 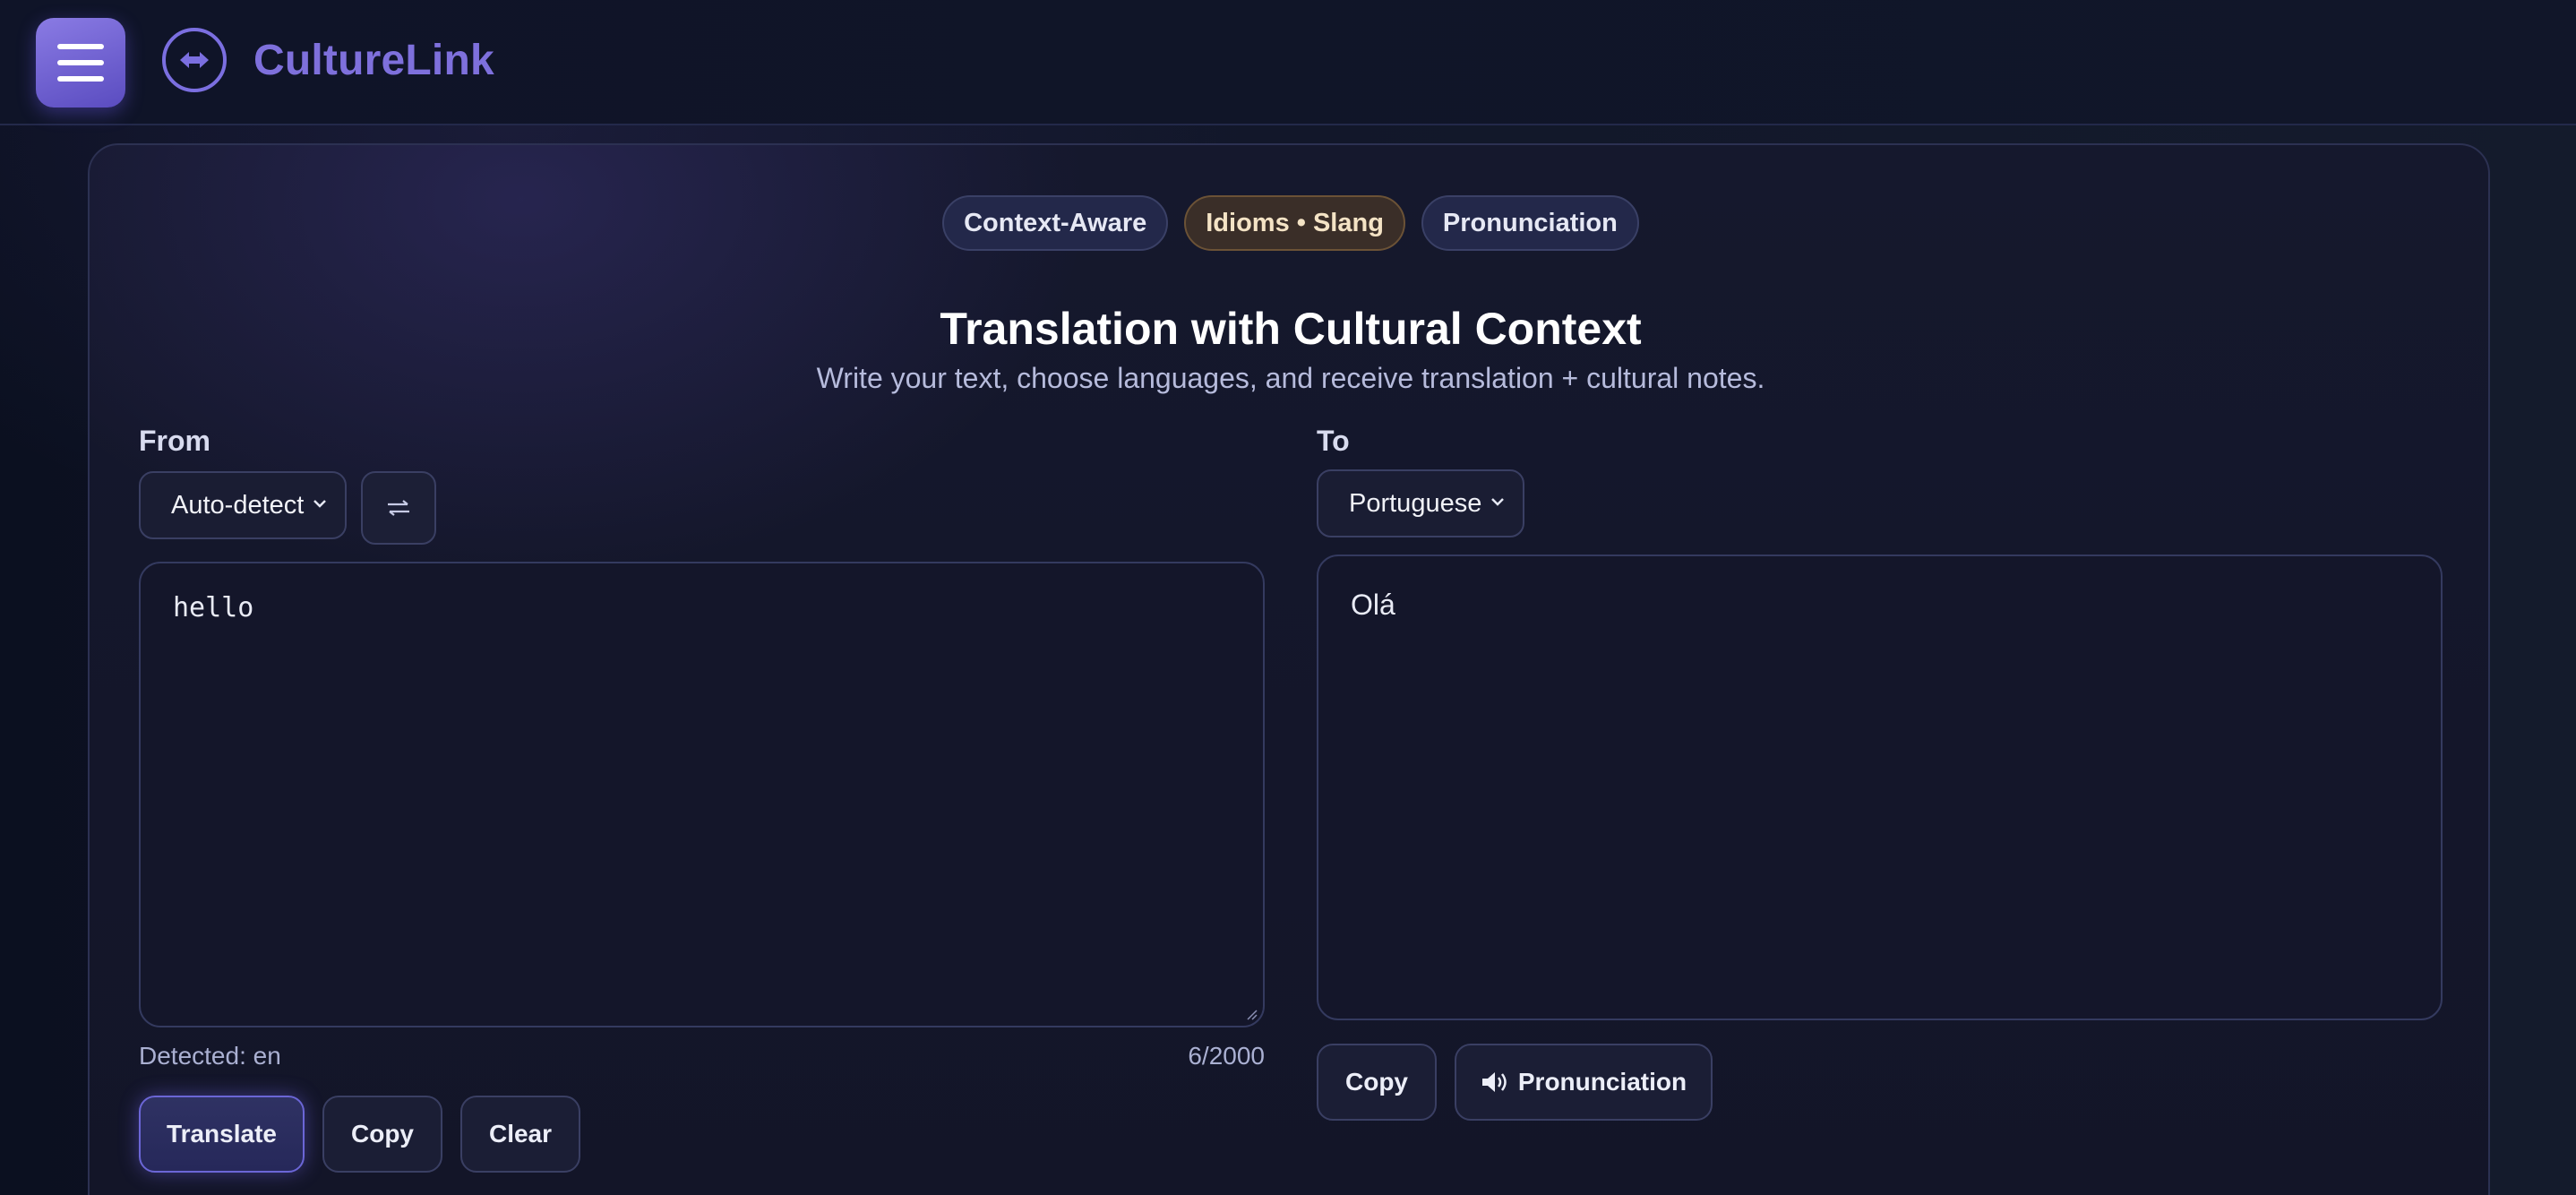 I want to click on feature-pill-pronunciation: Pronunciation, so click(x=1530, y=223).